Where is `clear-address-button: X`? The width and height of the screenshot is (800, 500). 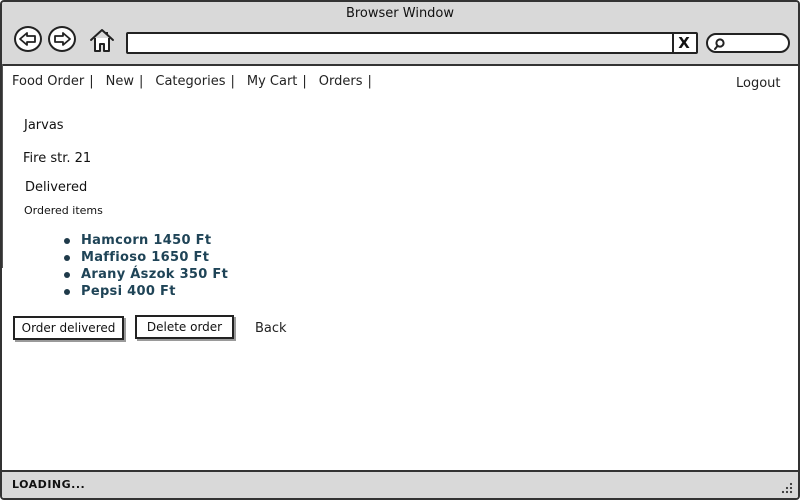 clear-address-button: X is located at coordinates (683, 43).